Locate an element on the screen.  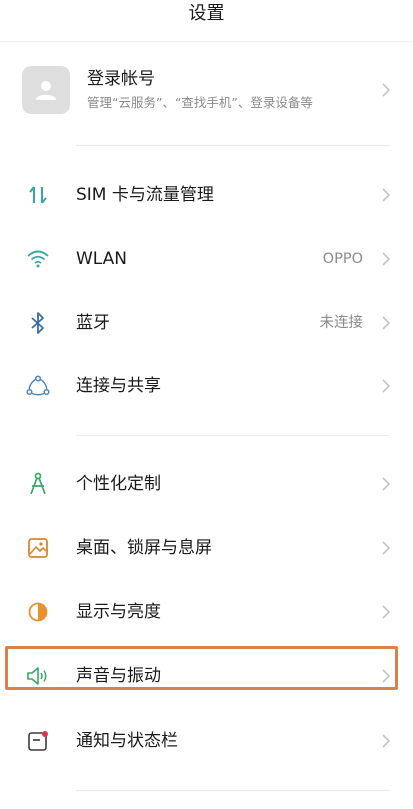
item-label: 通知与状态栏 is located at coordinates (127, 741).